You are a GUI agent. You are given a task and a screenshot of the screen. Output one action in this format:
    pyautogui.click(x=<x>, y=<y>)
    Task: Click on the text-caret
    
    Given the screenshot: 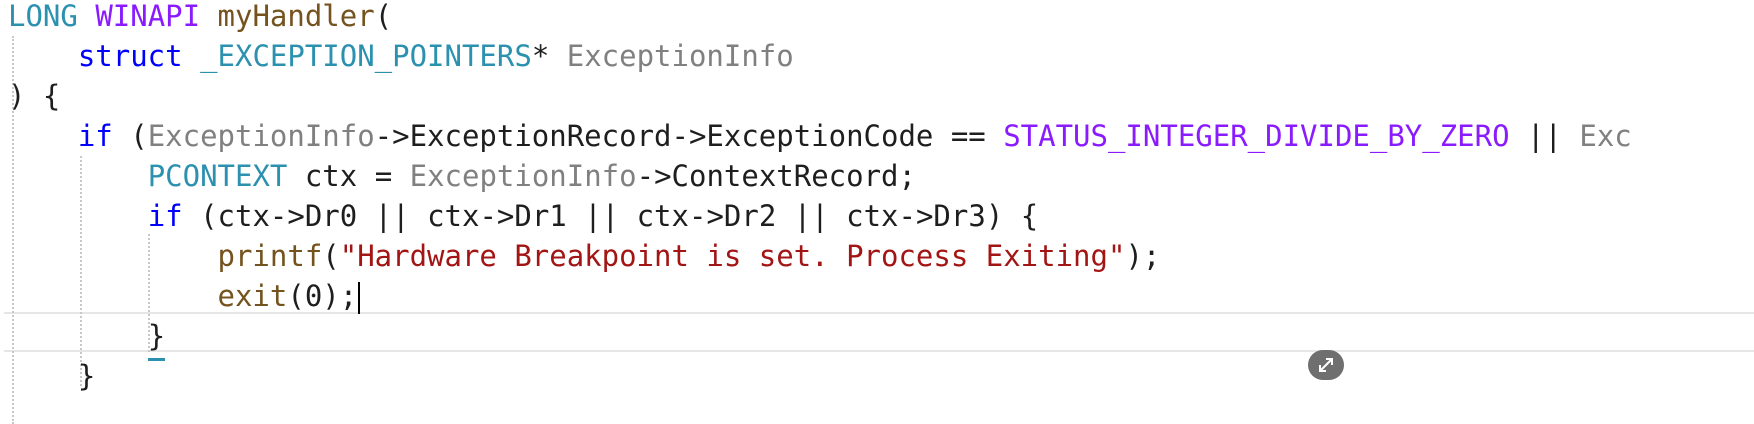 What is the action you would take?
    pyautogui.click(x=359, y=298)
    